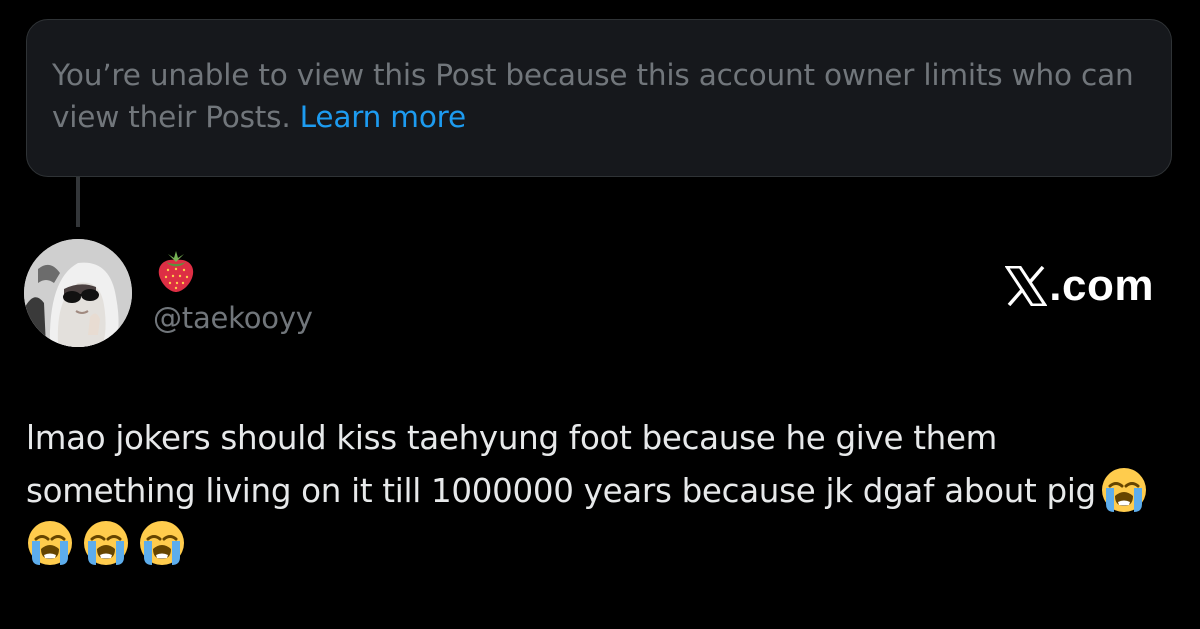  I want to click on x-com-label: .com, so click(1101, 285).